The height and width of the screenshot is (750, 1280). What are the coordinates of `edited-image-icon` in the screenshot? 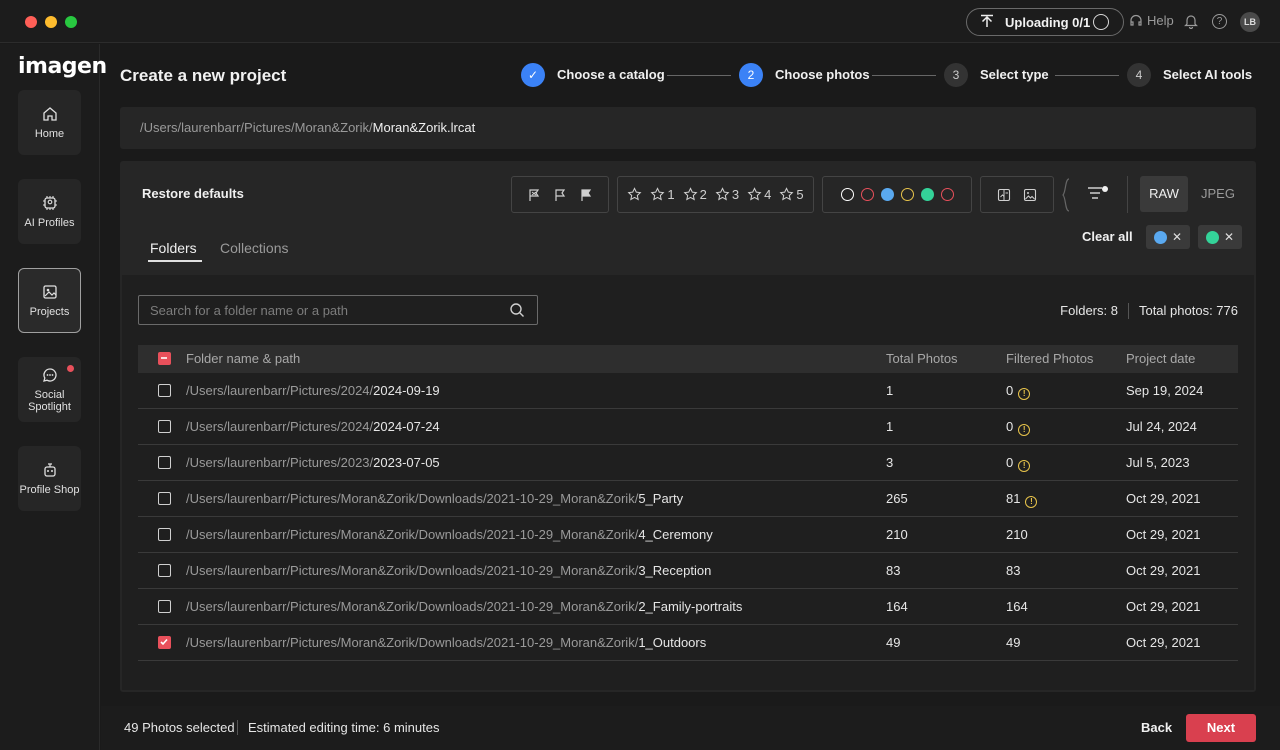 It's located at (1004, 195).